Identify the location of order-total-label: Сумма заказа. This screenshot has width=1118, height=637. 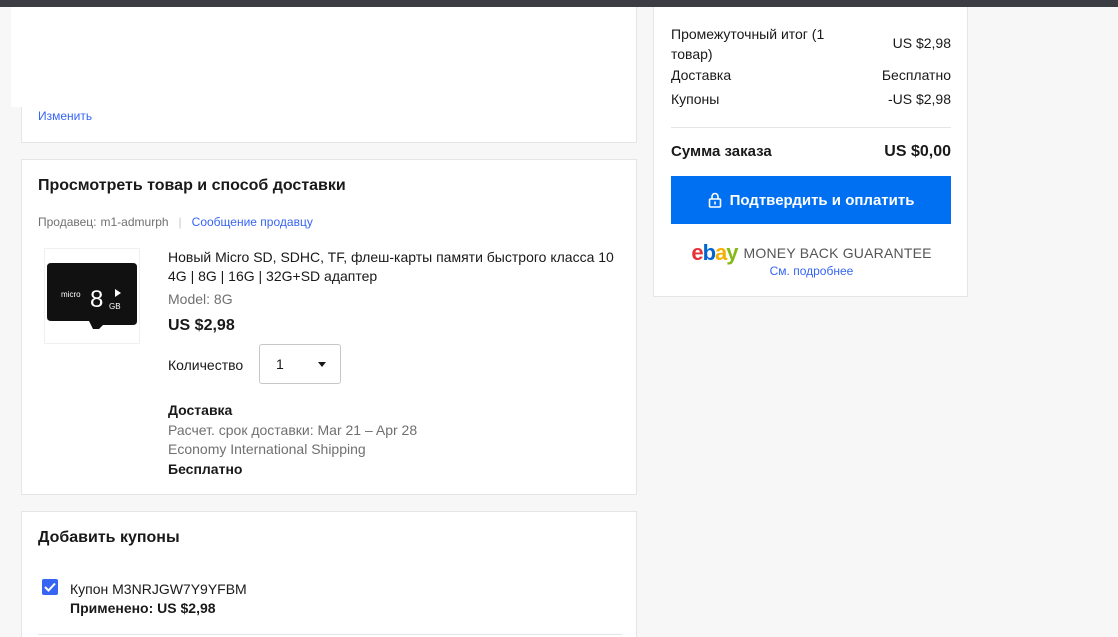
(721, 151).